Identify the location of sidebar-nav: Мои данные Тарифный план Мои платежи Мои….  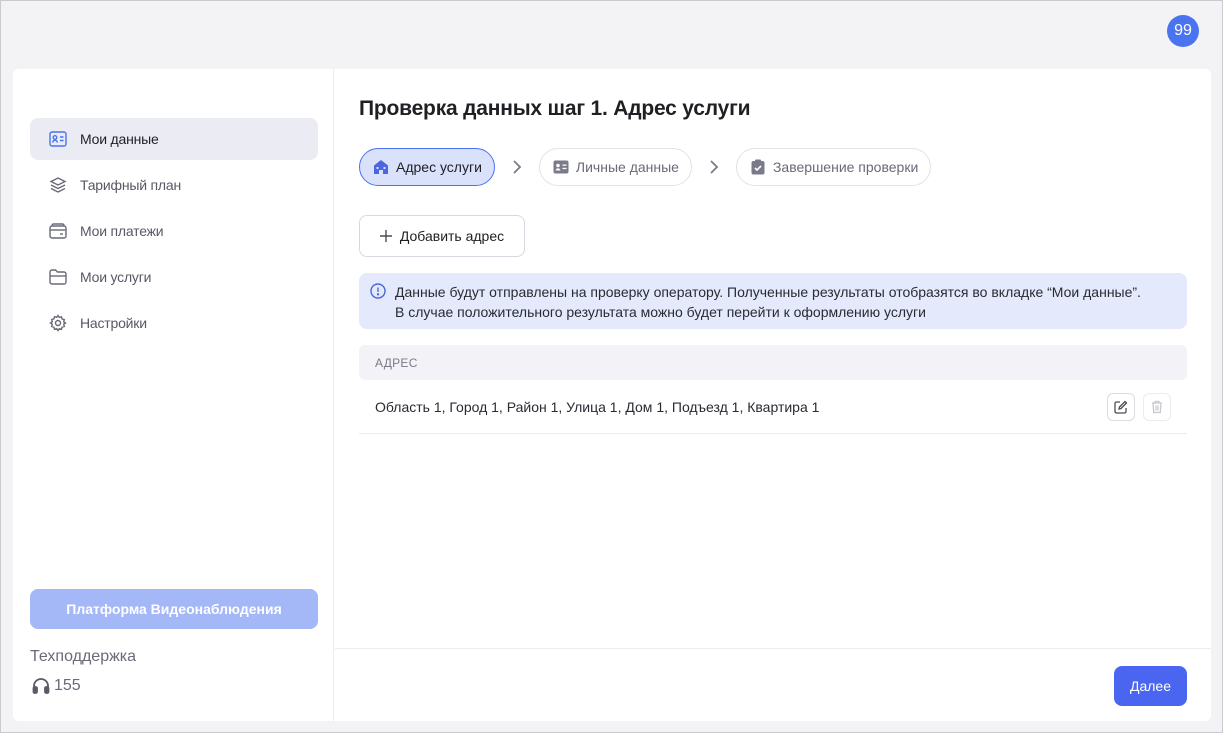
(174, 233).